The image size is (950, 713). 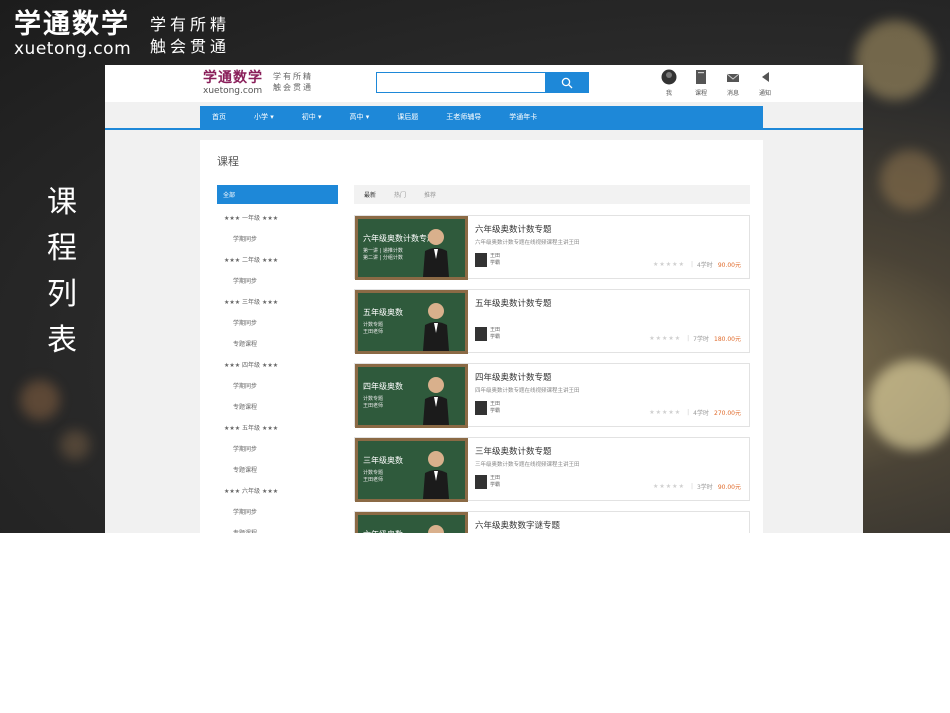 I want to click on sidebar-grade-heading: ★★★ 二年级 ★★★, so click(x=277, y=259).